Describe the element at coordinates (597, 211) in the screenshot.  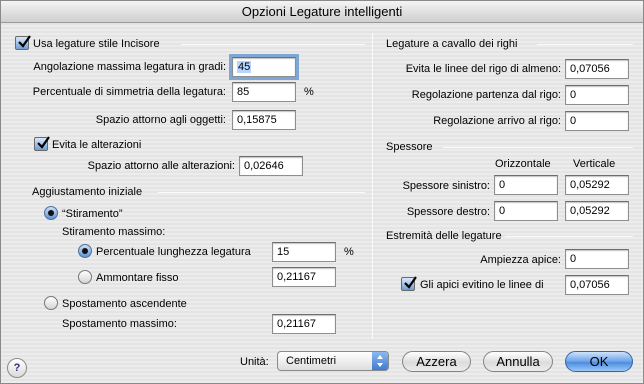
I see `right-thickness-v-input: 0,05292` at that location.